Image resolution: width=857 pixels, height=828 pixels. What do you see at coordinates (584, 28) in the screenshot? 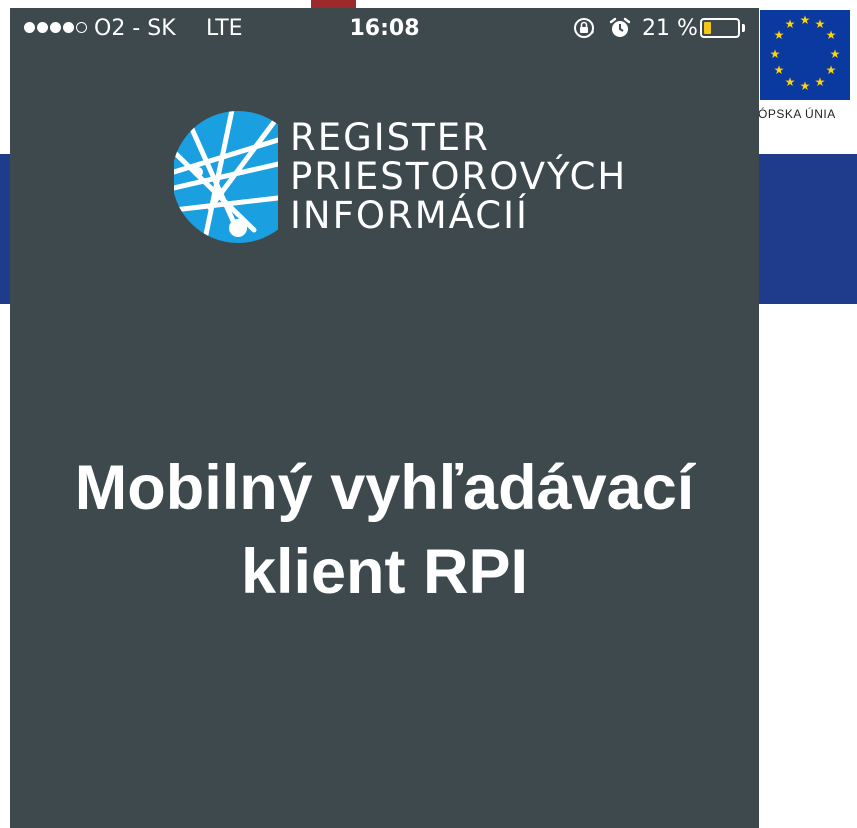
I see `rotation-lock-icon` at bounding box center [584, 28].